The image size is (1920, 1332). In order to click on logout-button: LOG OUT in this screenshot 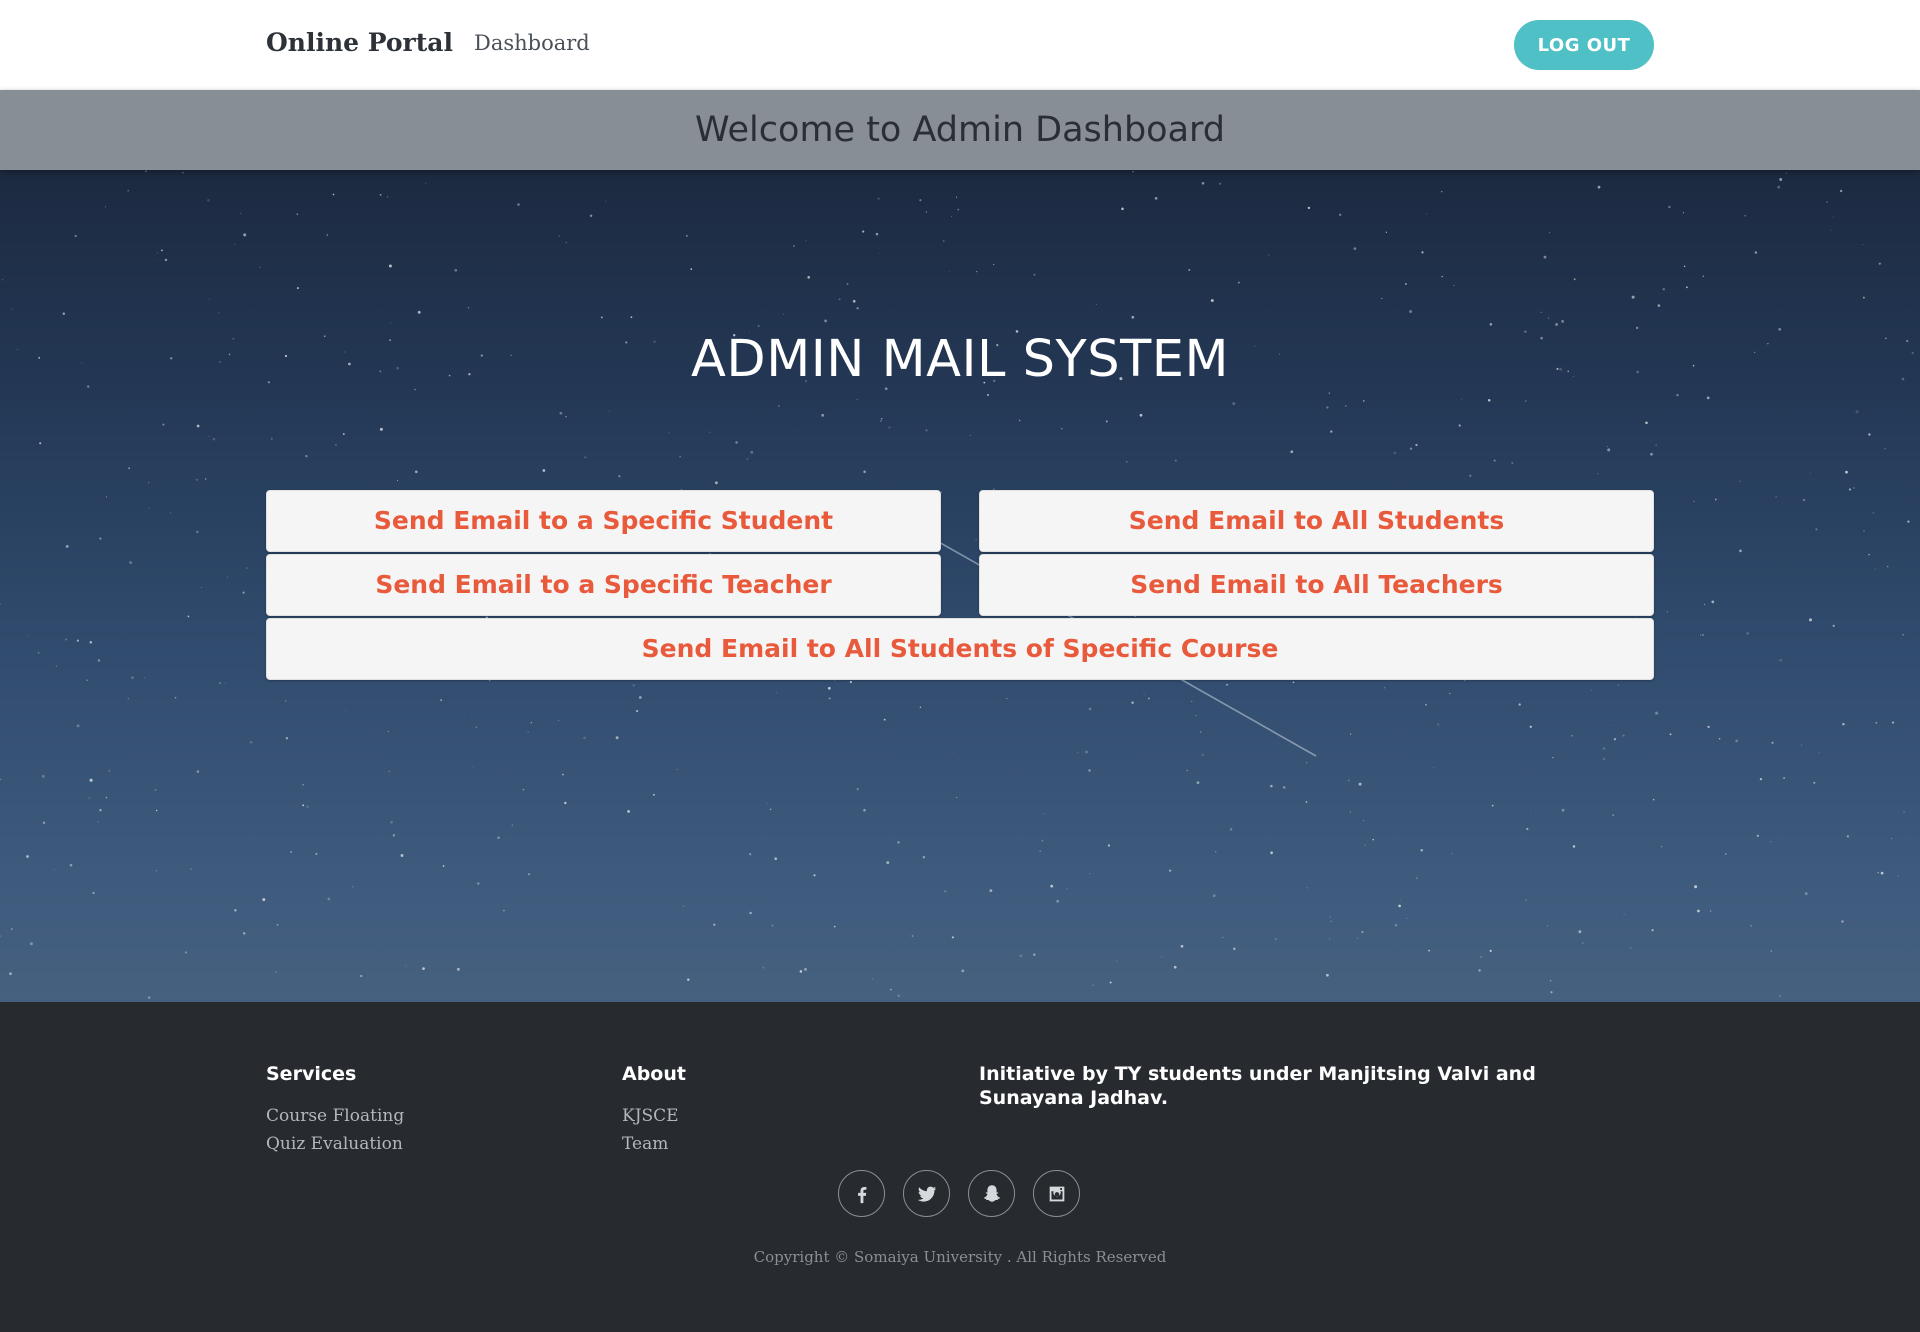, I will do `click(1584, 45)`.